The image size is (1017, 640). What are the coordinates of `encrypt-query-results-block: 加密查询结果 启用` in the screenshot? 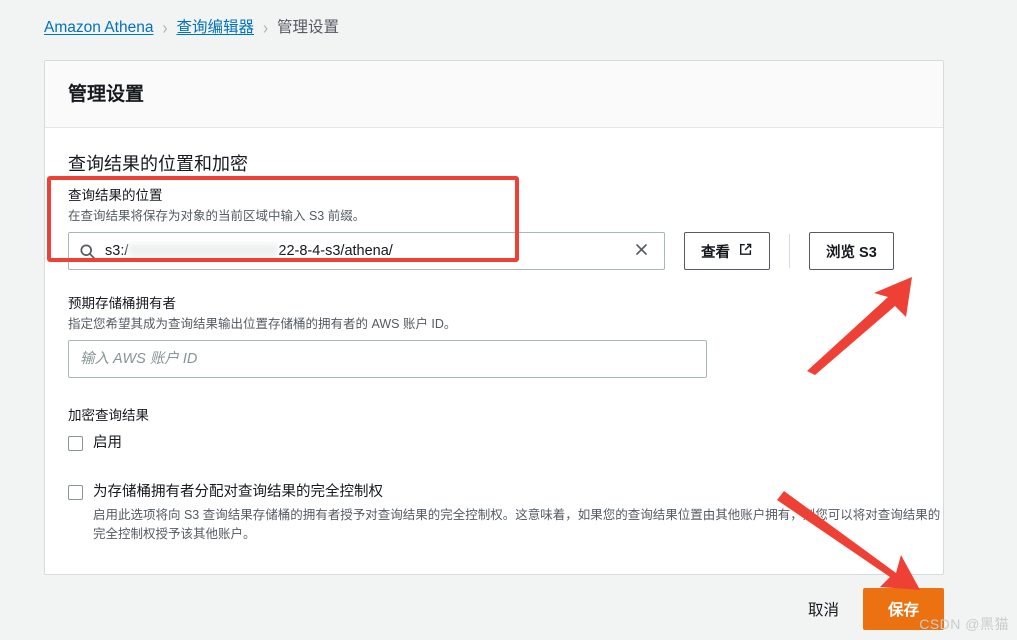 It's located at (494, 430).